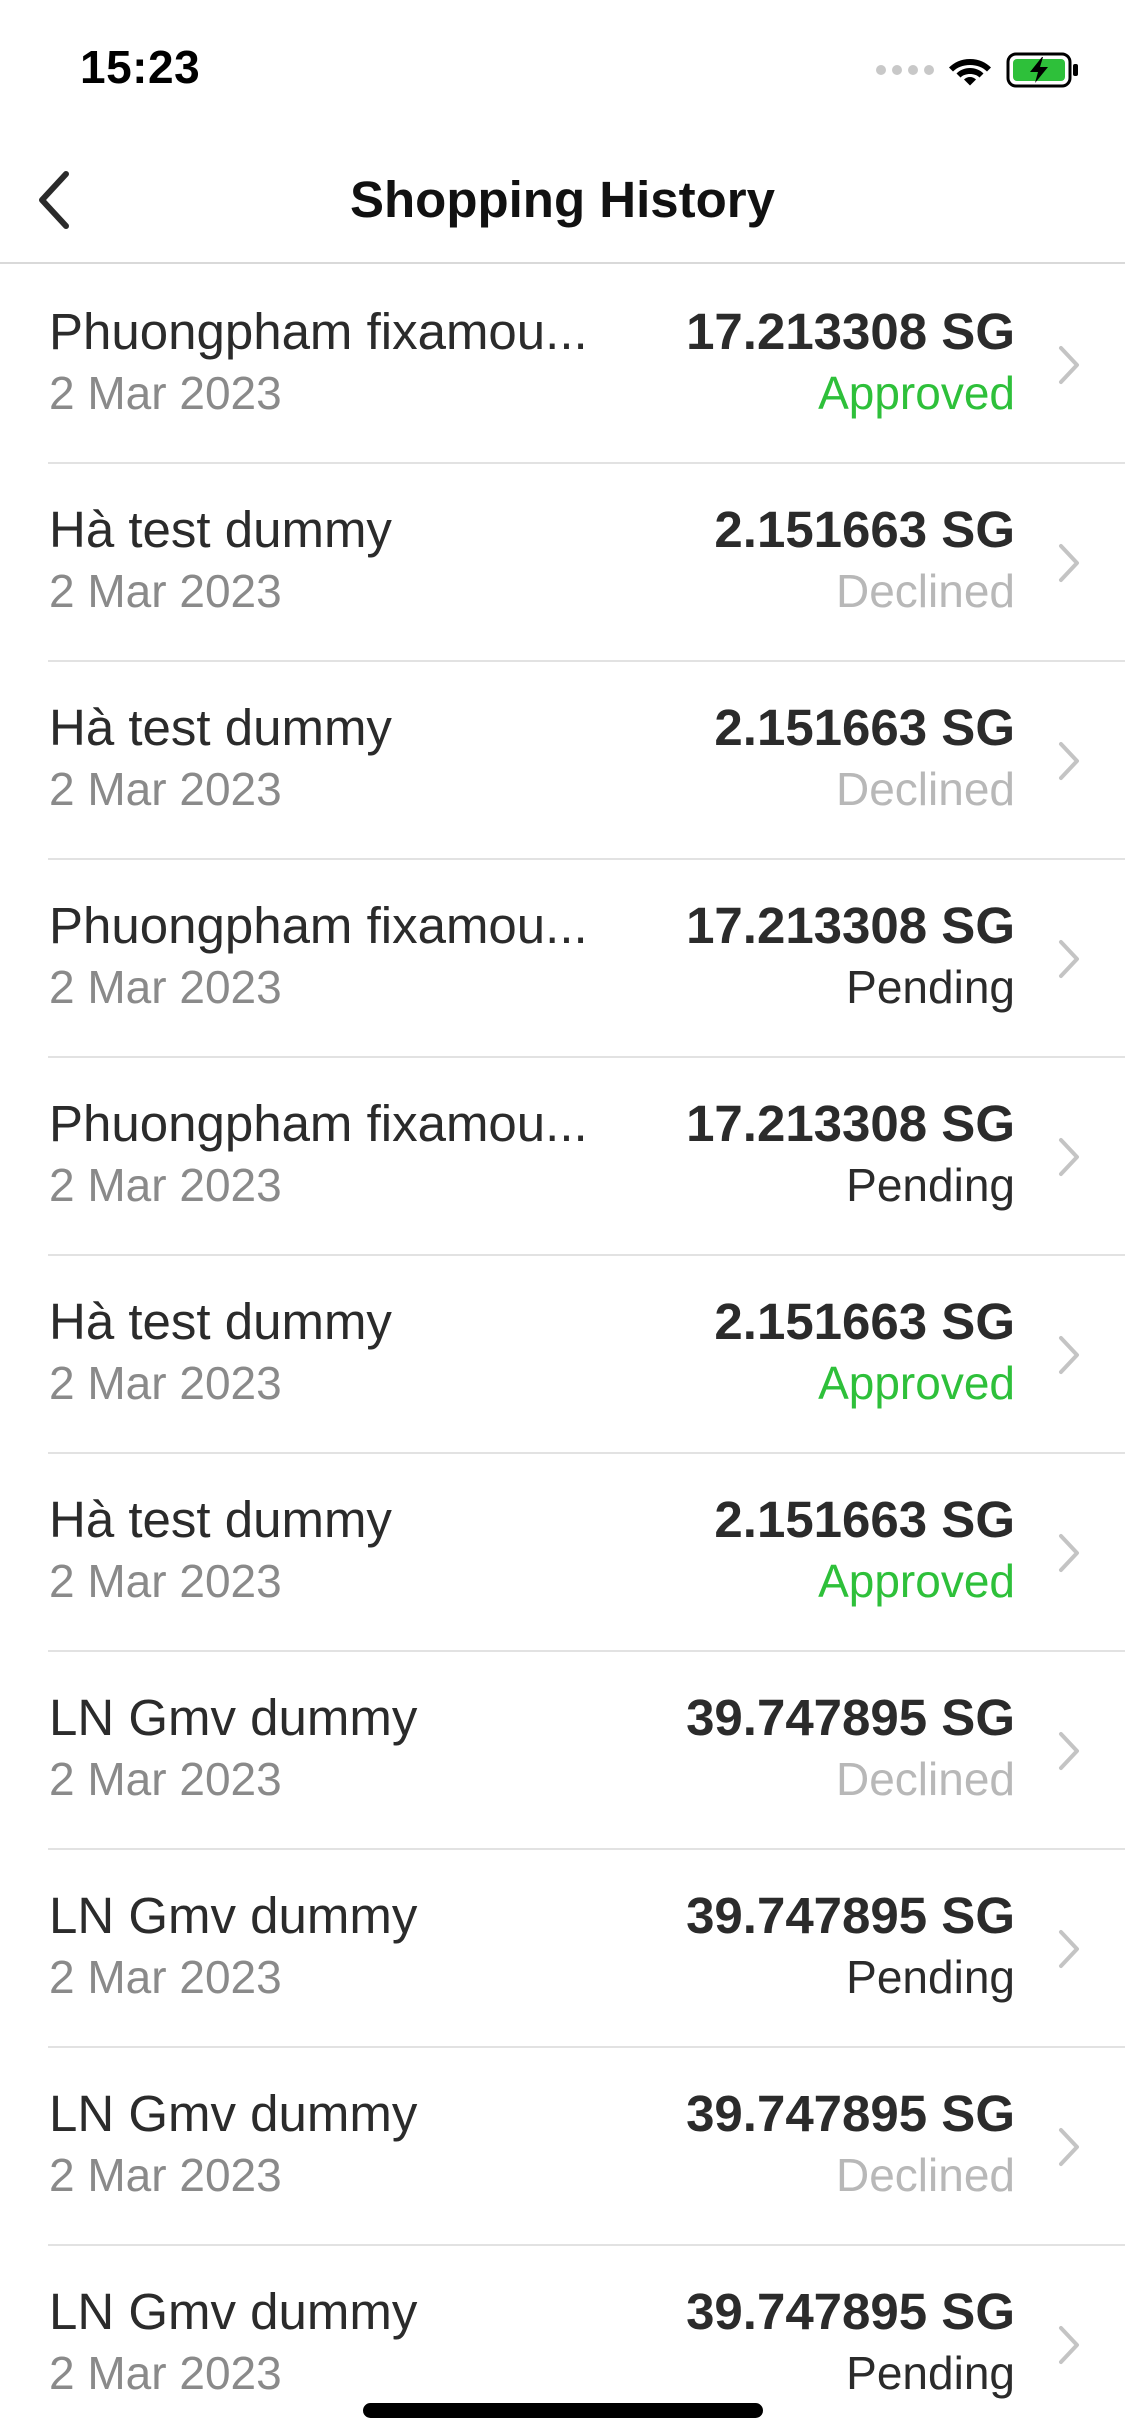 This screenshot has width=1125, height=2436. Describe the element at coordinates (563, 2410) in the screenshot. I see `home-indicator` at that location.